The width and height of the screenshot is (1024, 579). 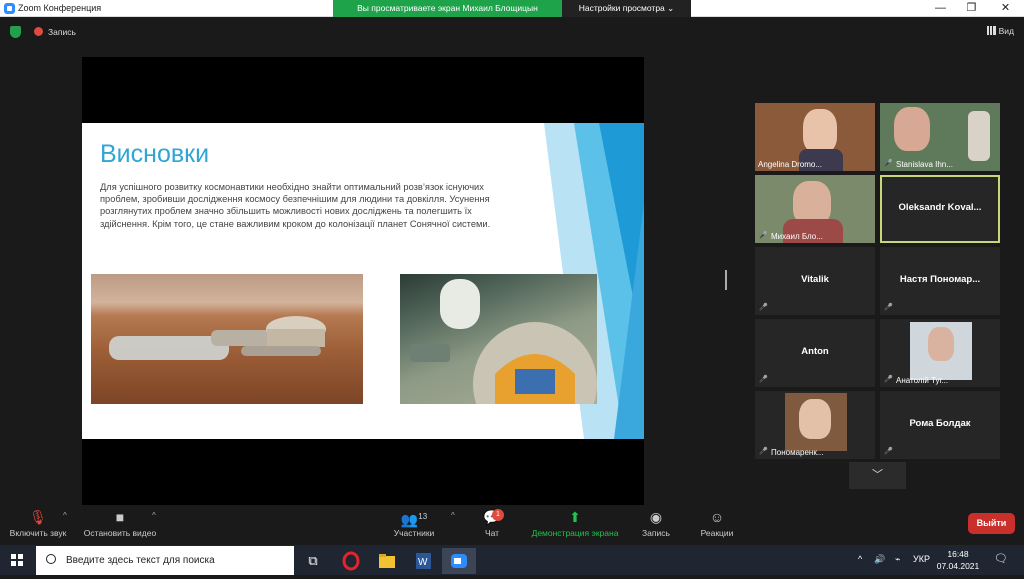 I want to click on window-title: Zoom Конференция, so click(x=60, y=8).